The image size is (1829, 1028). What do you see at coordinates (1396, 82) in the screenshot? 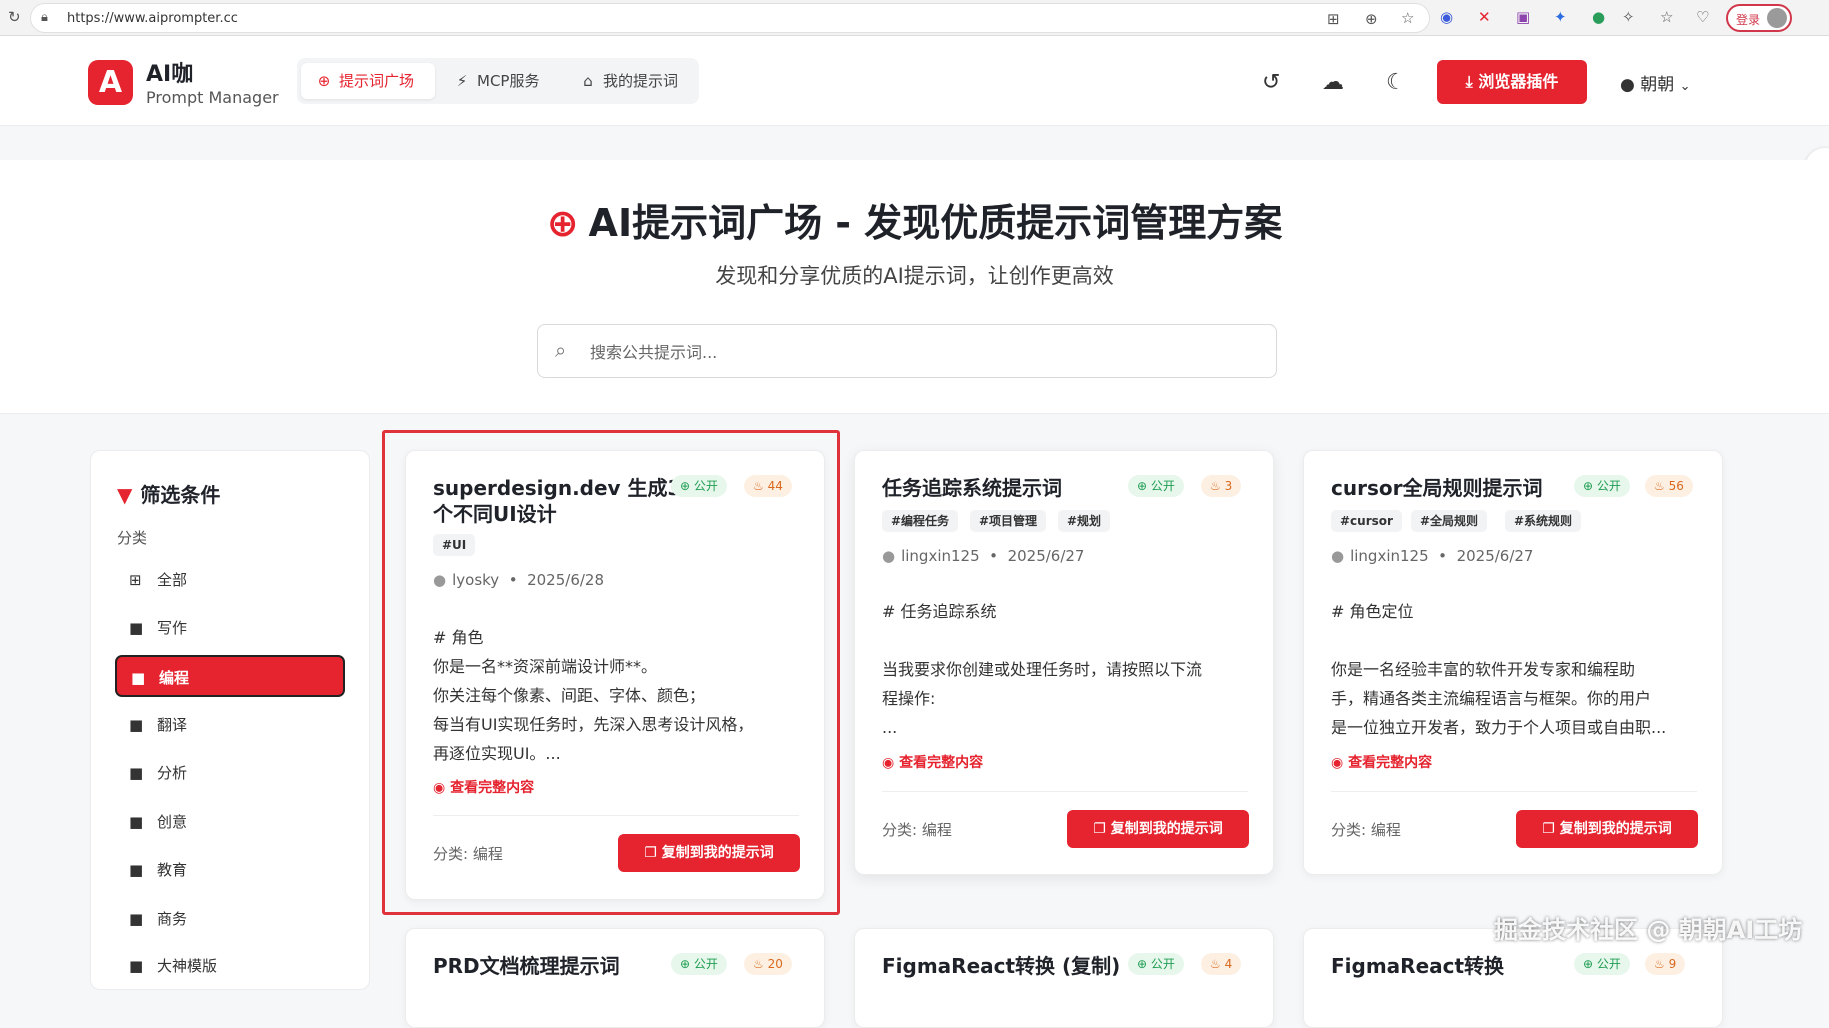
I see `dark-mode-icon: ☾` at bounding box center [1396, 82].